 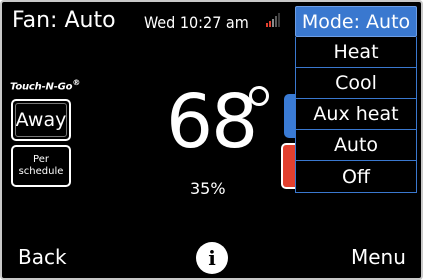 What do you see at coordinates (42, 257) in the screenshot?
I see `back-button: Back` at bounding box center [42, 257].